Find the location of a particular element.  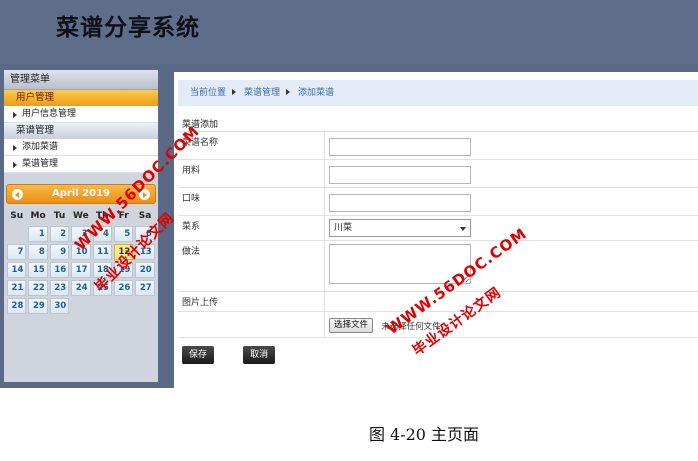

calendar-day: 9 is located at coordinates (59, 252).